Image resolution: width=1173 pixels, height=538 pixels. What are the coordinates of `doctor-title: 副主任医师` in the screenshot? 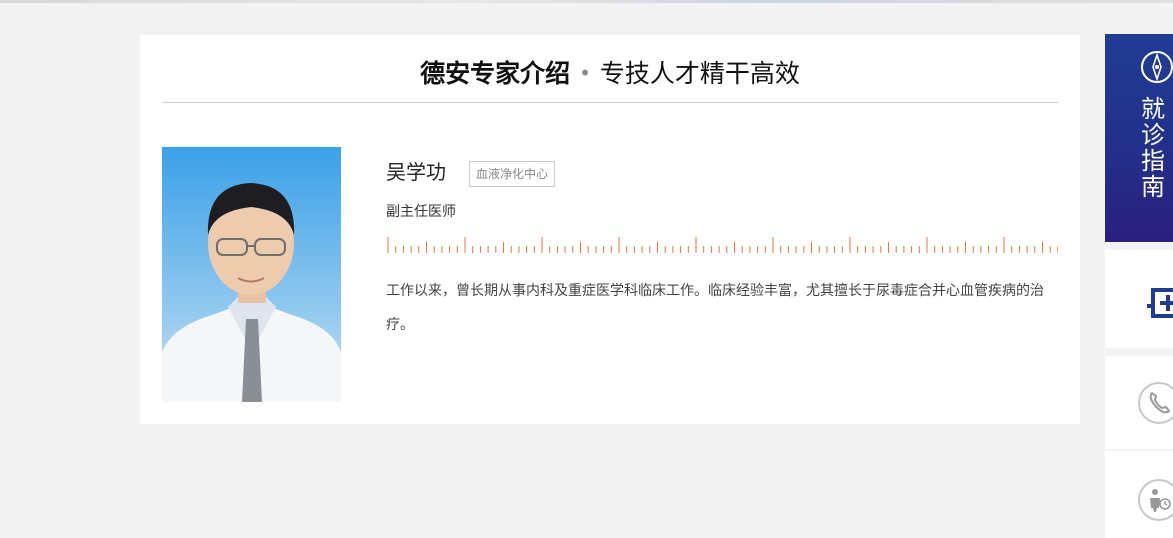 It's located at (421, 212).